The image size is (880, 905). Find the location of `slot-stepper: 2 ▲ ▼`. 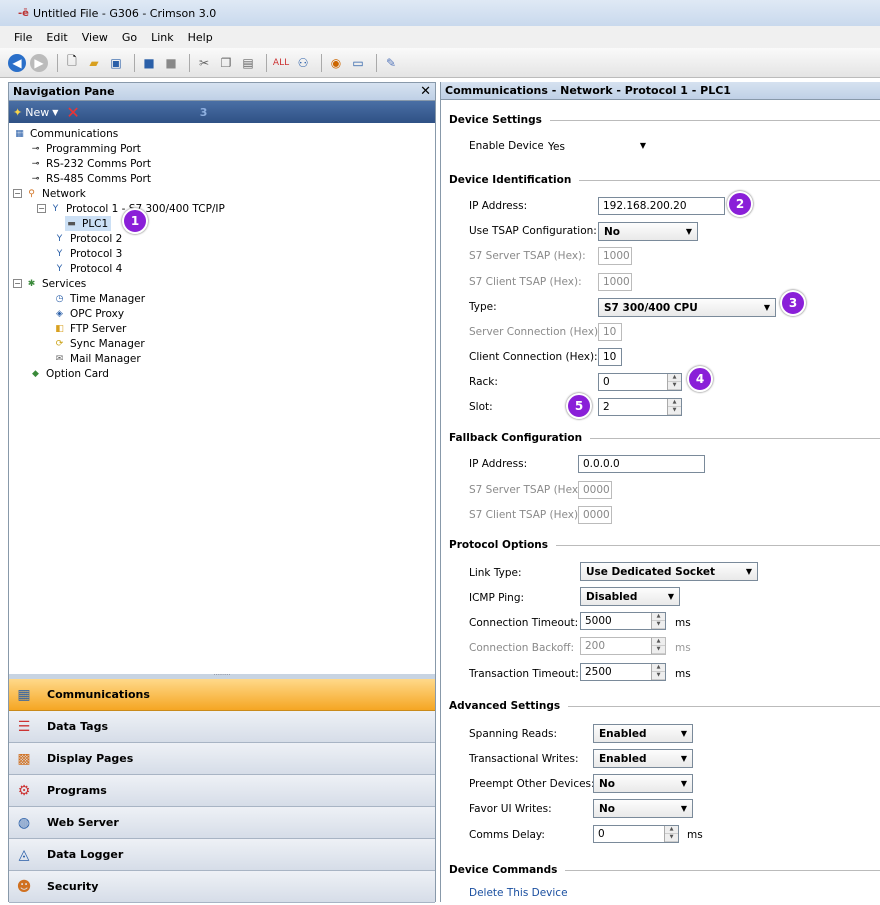

slot-stepper: 2 ▲ ▼ is located at coordinates (640, 407).